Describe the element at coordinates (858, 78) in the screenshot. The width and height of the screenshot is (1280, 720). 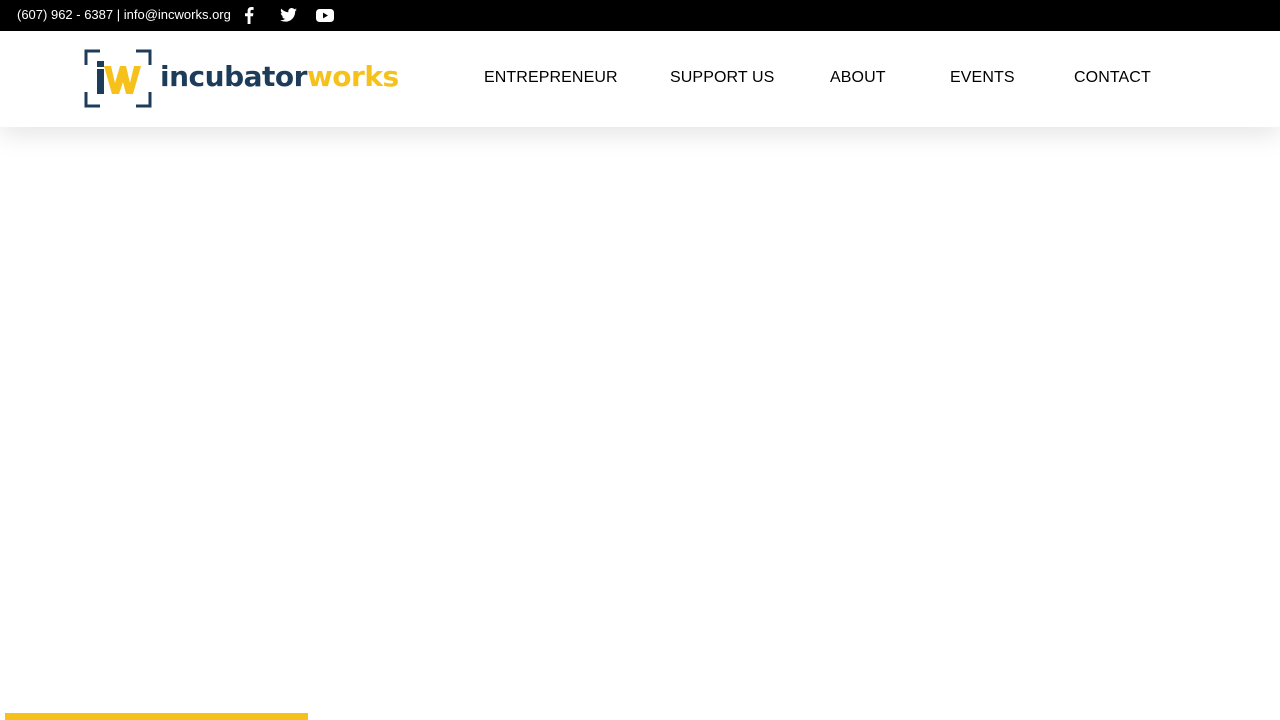
I see `nav-about: ABOUT` at that location.